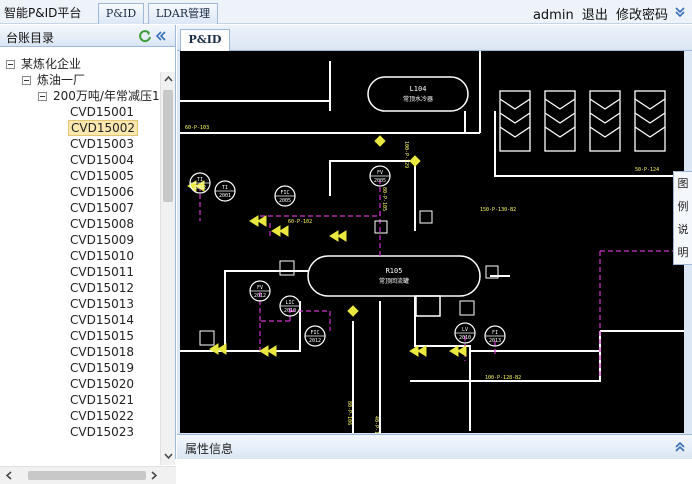 The image size is (692, 484). I want to click on tree-leaf: CVD15004, so click(102, 160).